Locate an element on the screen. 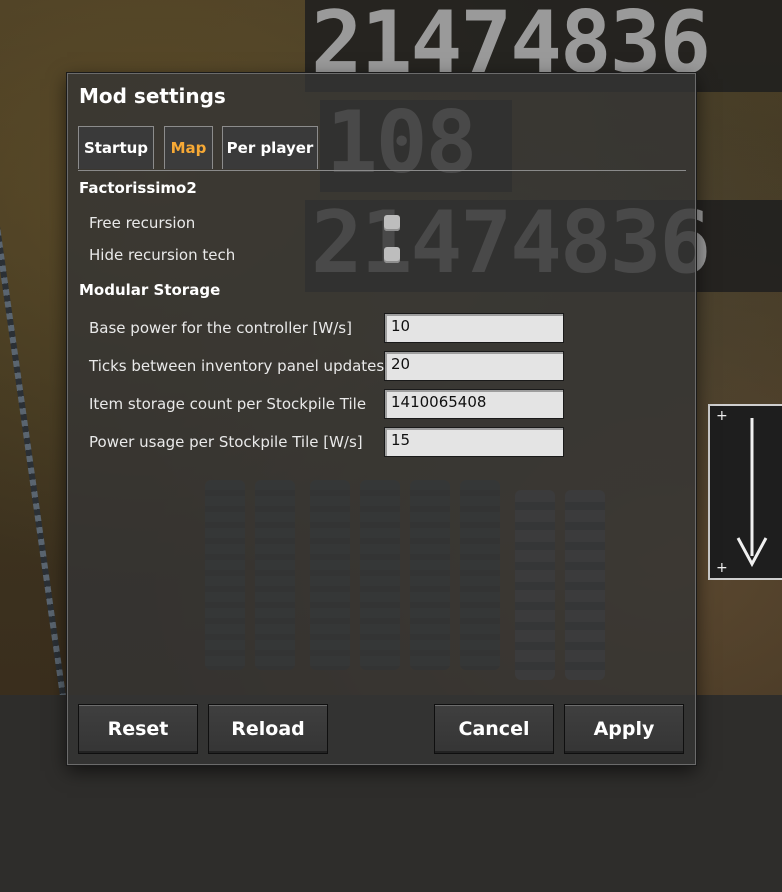 This screenshot has height=892, width=782. direction-indicator: + + is located at coordinates (745, 492).